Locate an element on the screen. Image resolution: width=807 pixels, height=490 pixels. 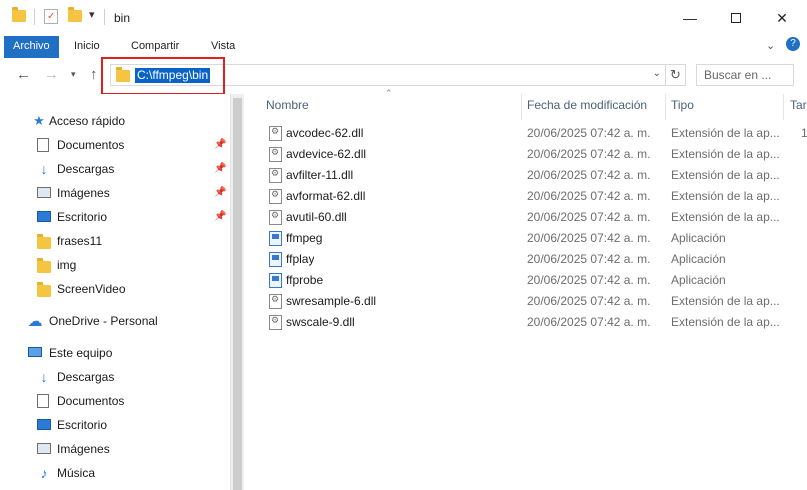
maximize-button is located at coordinates (736, 18).